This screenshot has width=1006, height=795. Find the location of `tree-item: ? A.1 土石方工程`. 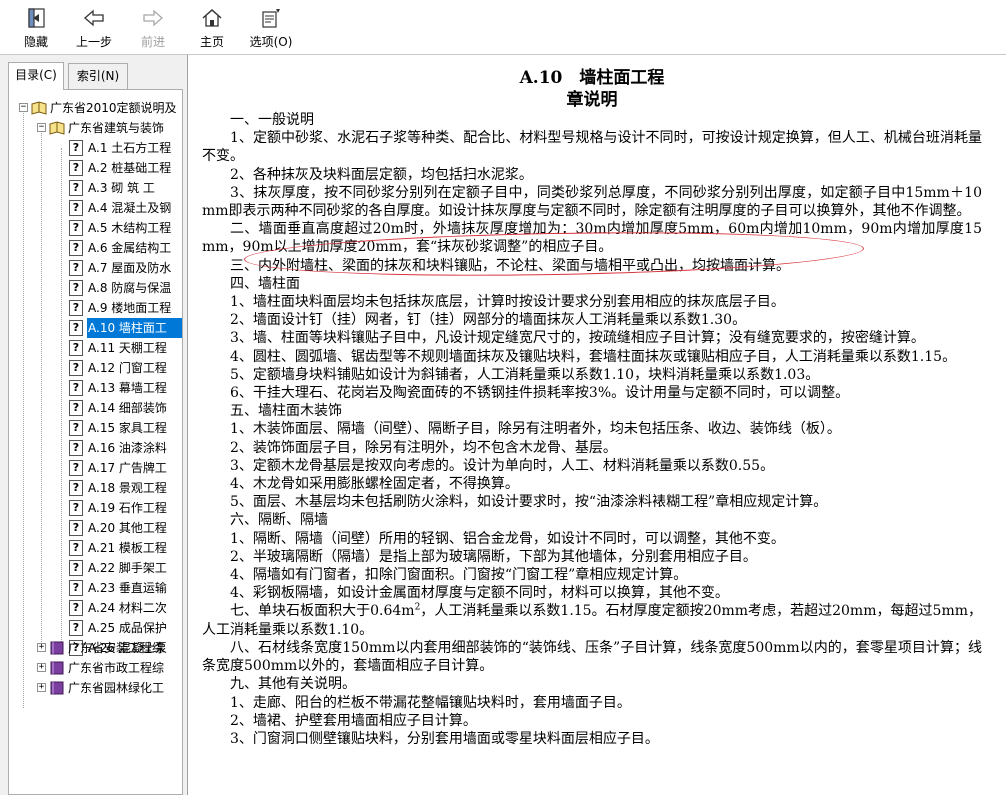

tree-item: ? A.1 土石方工程 is located at coordinates (95, 148).